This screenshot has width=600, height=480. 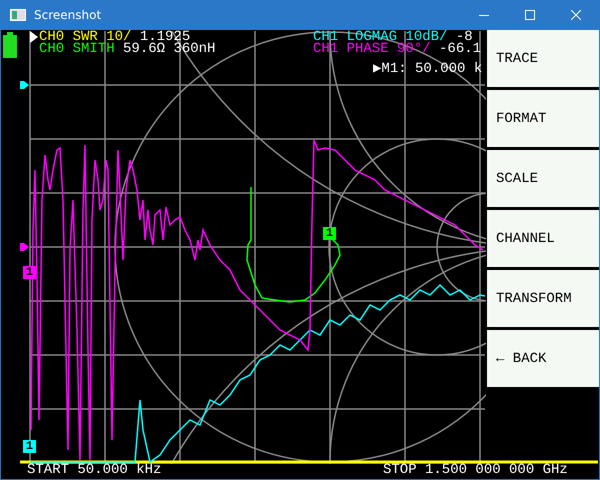 What do you see at coordinates (77, 49) in the screenshot?
I see `trace-label: CH0 SMITH` at bounding box center [77, 49].